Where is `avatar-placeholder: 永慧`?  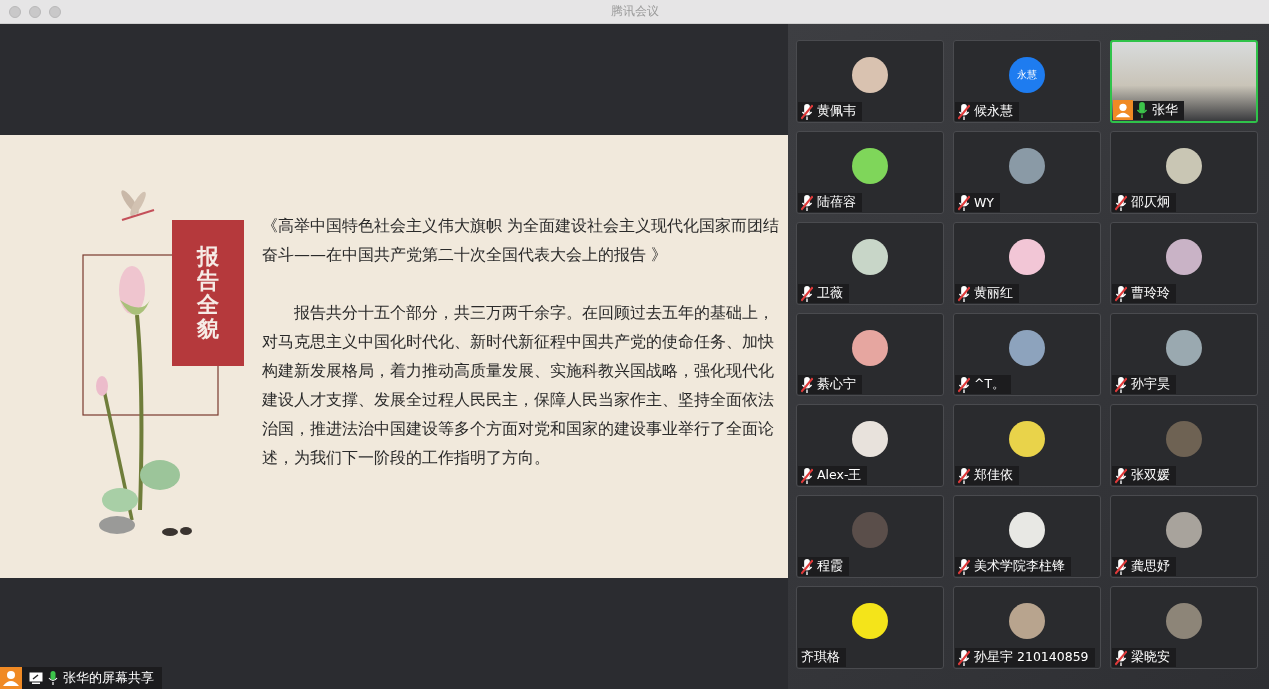
avatar-placeholder: 永慧 is located at coordinates (1027, 75).